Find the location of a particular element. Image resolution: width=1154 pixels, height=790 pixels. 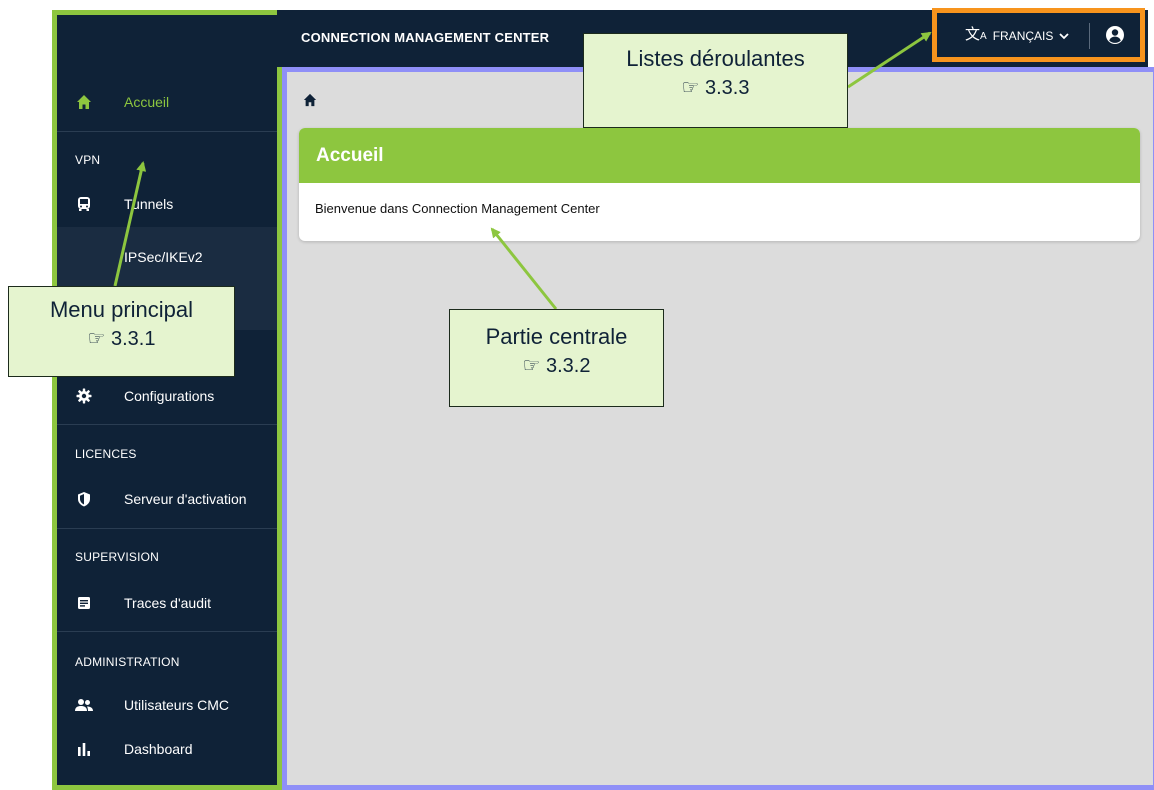

callout-listes-deroulantes: Listes déroulantes ☞ 3.3.3 is located at coordinates (715, 80).